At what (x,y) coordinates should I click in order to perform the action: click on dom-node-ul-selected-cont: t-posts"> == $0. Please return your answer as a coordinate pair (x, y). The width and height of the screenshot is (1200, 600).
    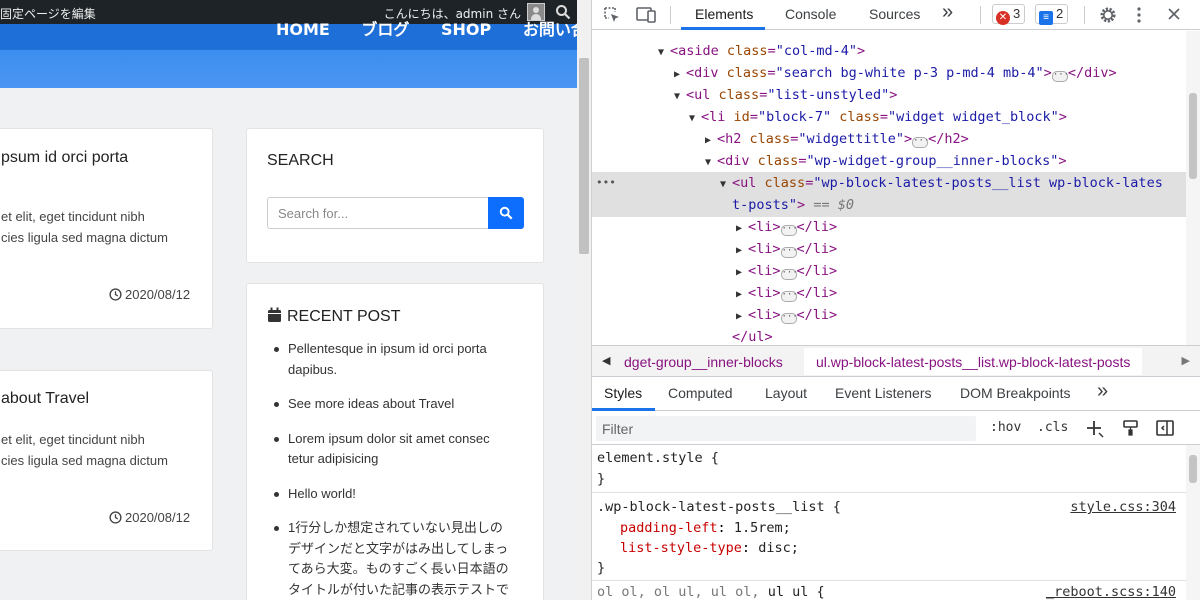
    Looking at the image, I should click on (793, 205).